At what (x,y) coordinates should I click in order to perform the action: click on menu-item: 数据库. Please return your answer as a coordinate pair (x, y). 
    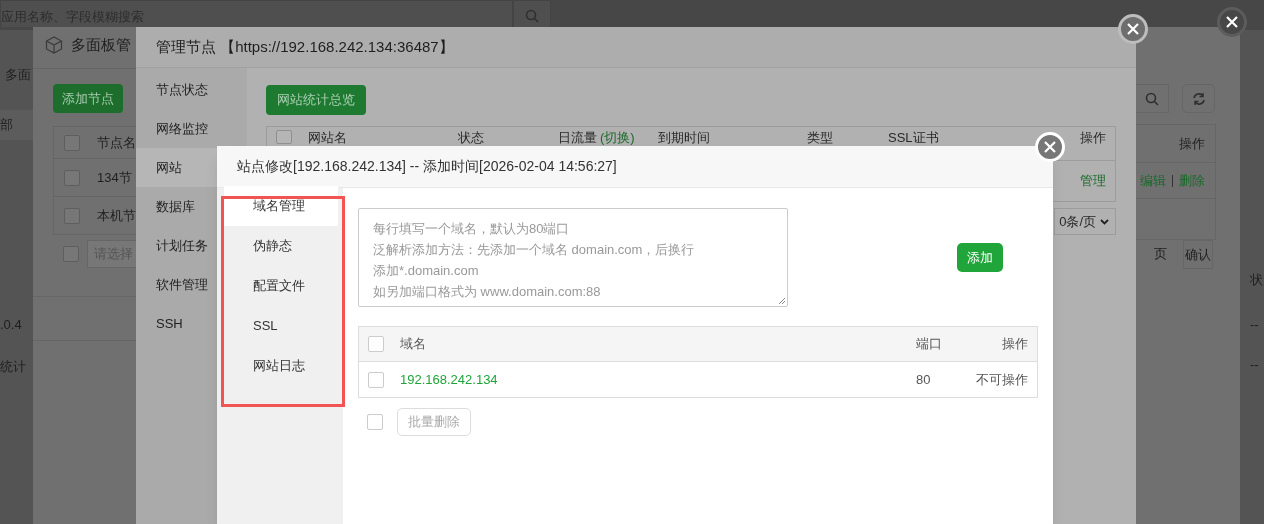
    Looking at the image, I should click on (176, 206).